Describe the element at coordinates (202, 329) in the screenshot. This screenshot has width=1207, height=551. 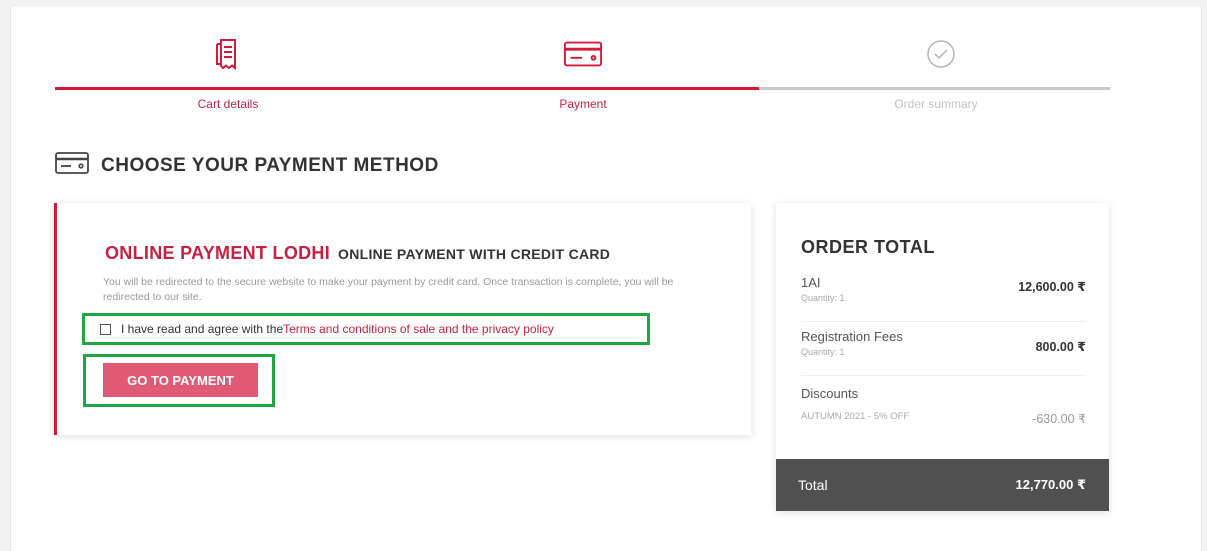
I see `terms-label: I have read and agree with the` at that location.